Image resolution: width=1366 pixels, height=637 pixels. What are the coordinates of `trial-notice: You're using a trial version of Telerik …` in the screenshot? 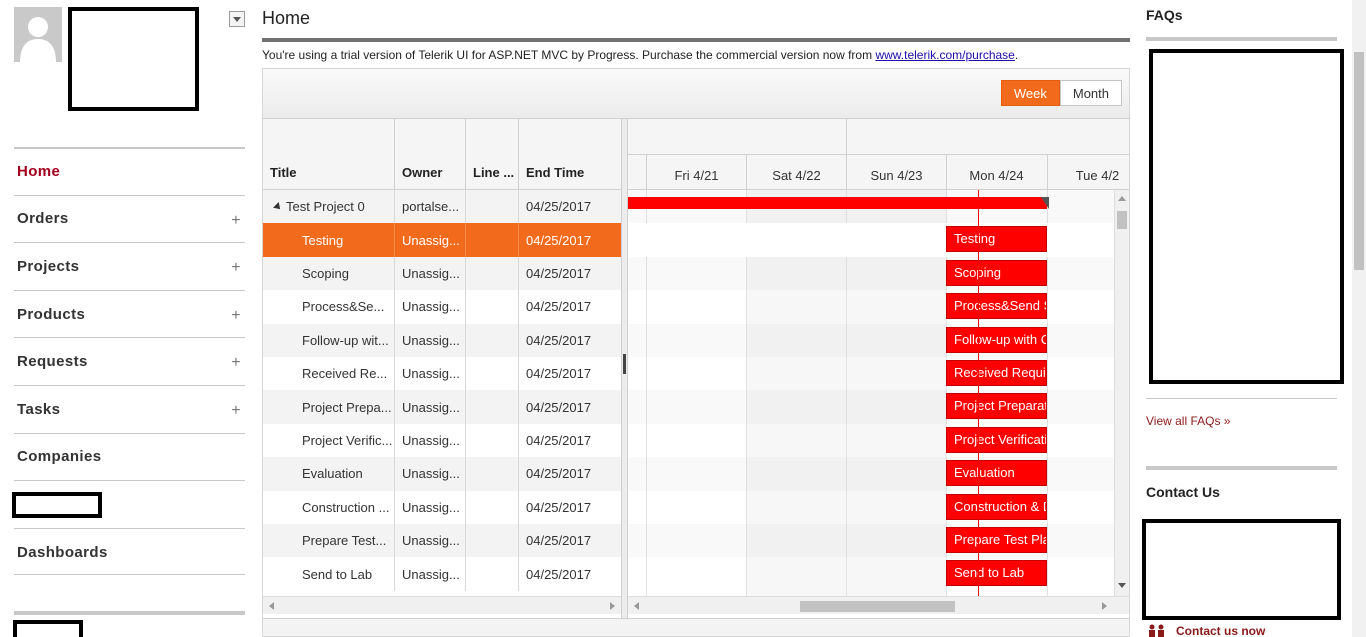 It's located at (640, 55).